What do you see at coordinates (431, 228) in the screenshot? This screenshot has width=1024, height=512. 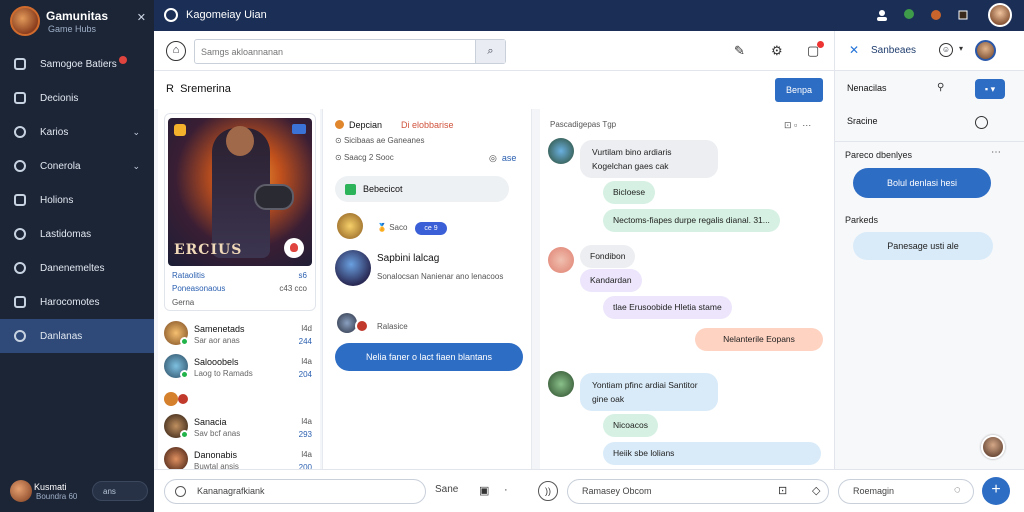 I see `like-tag: ce 9` at bounding box center [431, 228].